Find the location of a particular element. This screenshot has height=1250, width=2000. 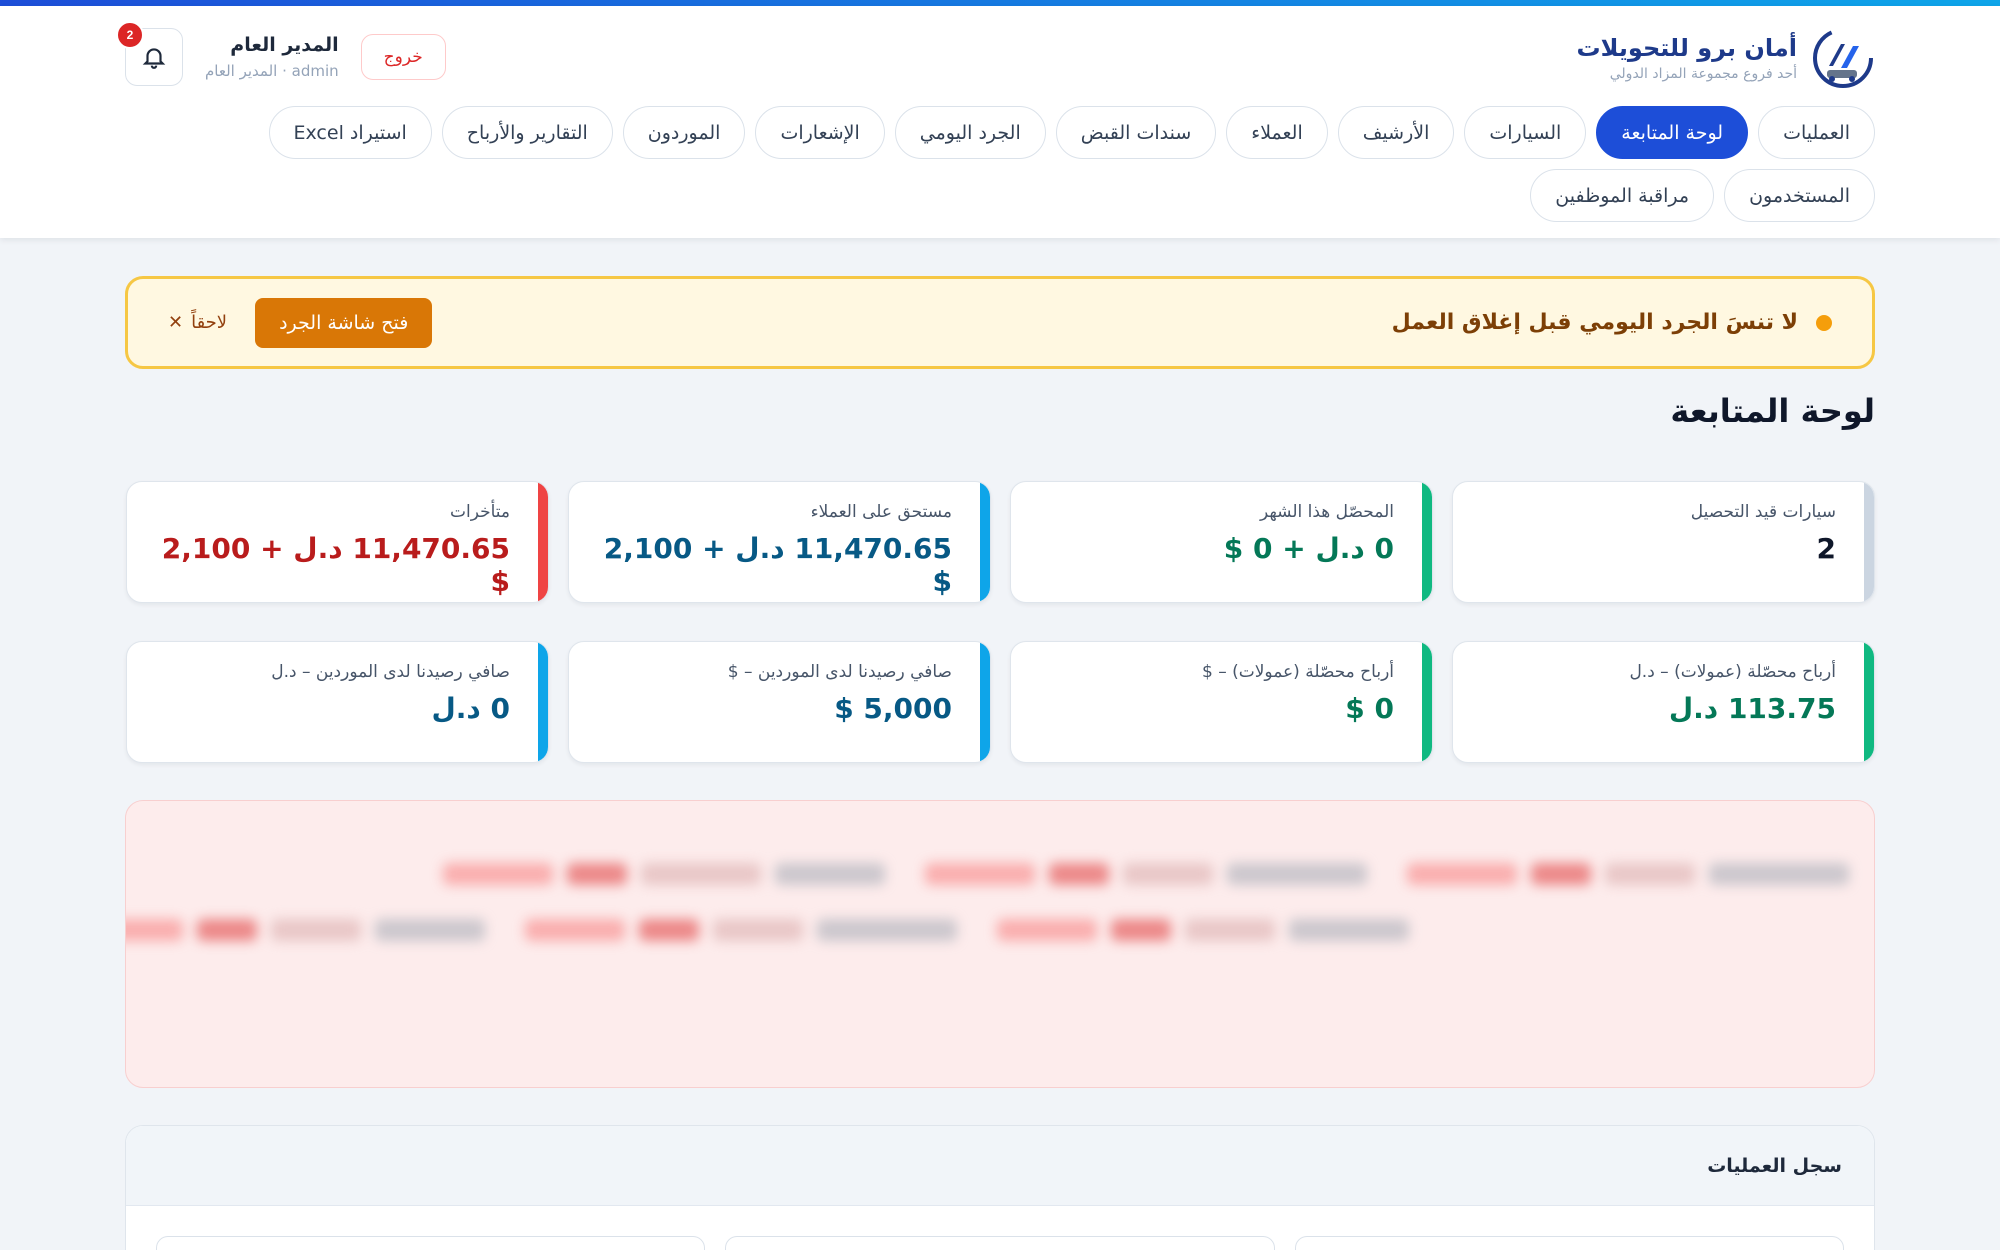

stat-card-value: 2 is located at coordinates (1826, 548).